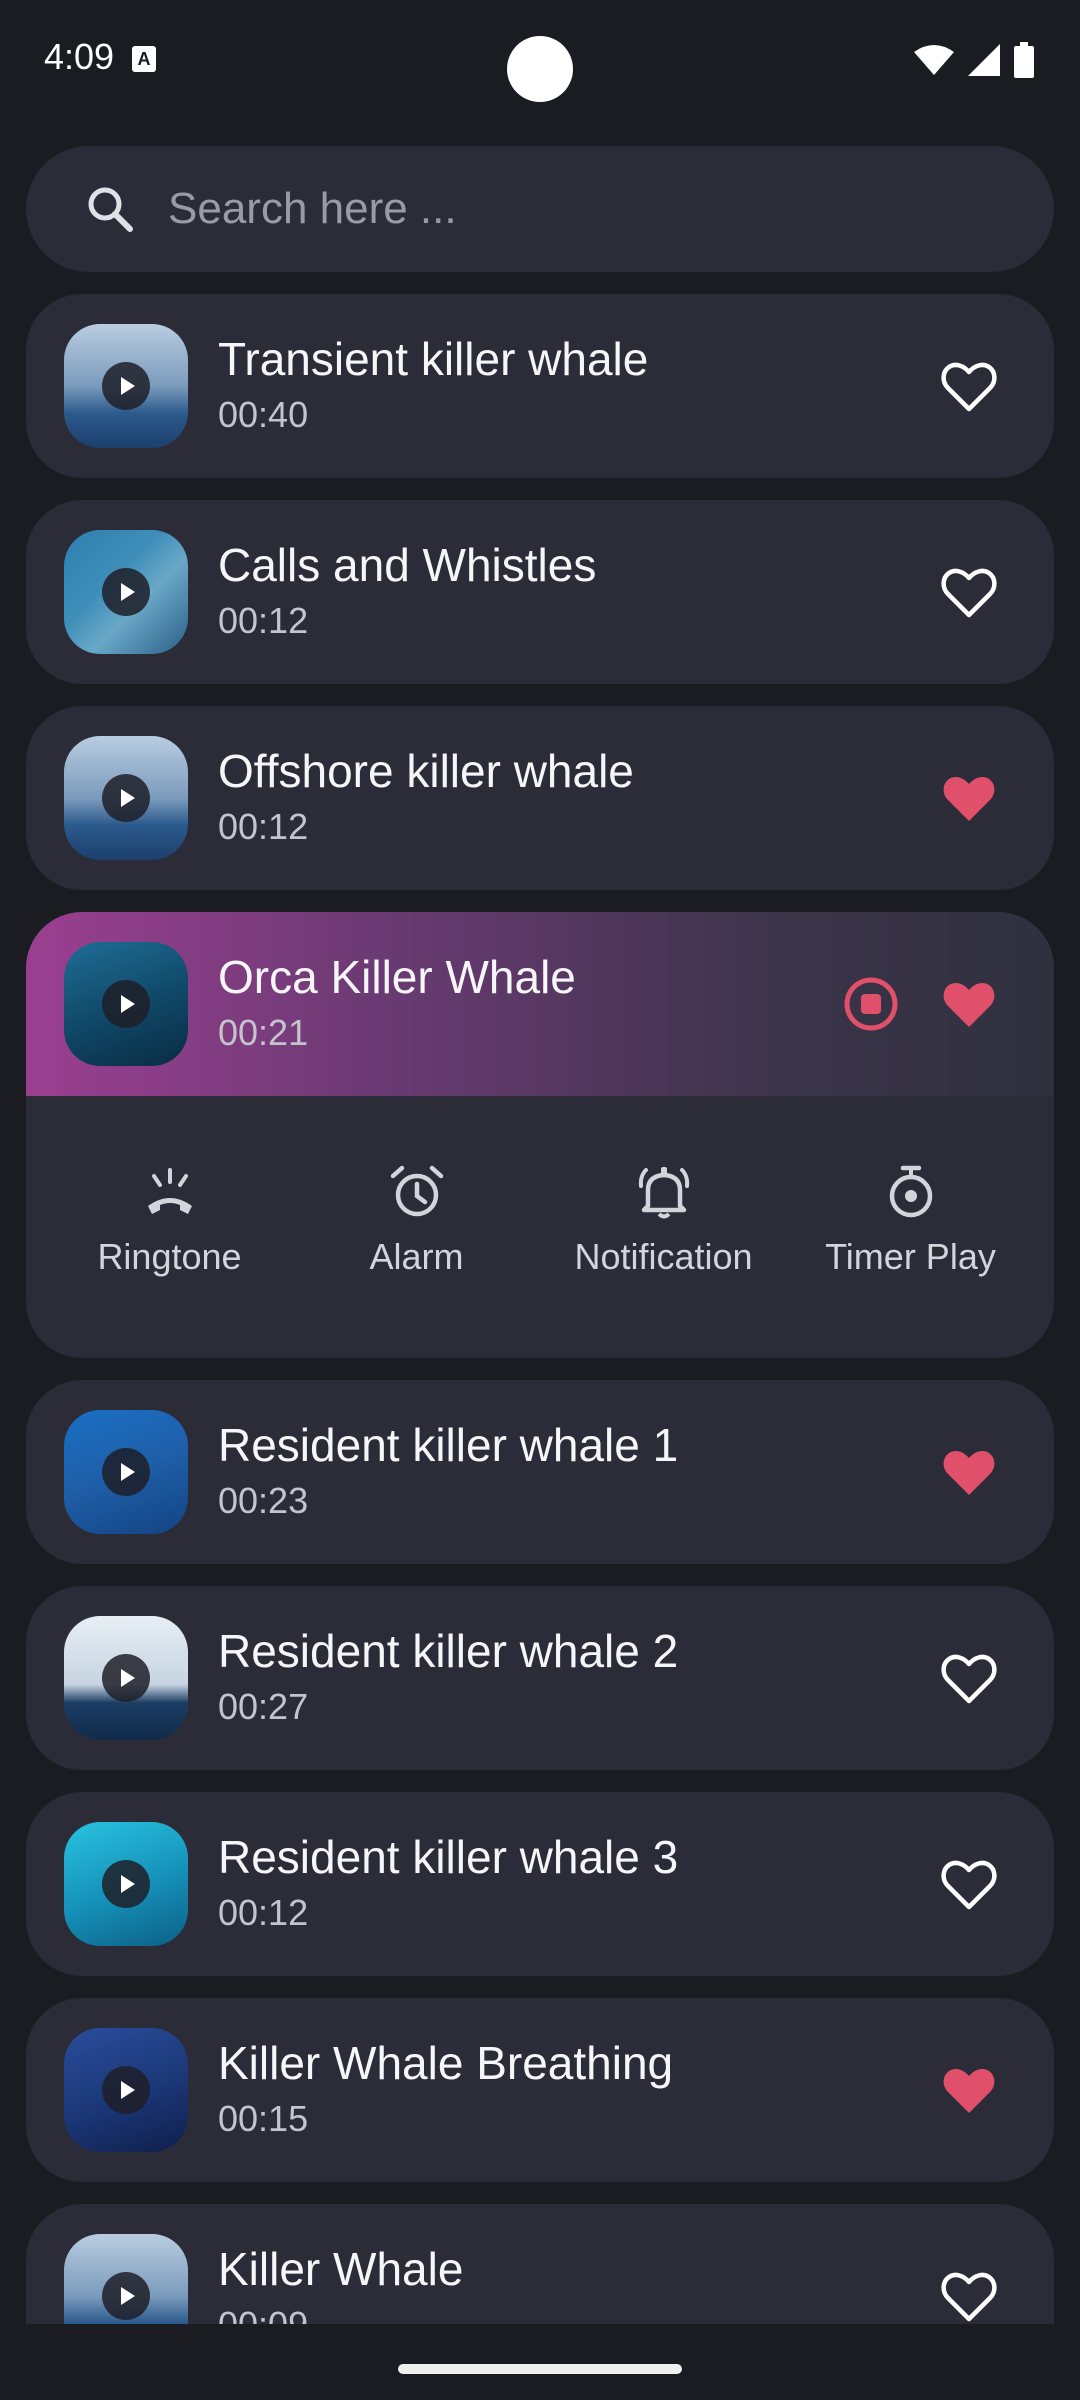 The width and height of the screenshot is (1080, 2400). I want to click on action-label: Notification, so click(663, 1256).